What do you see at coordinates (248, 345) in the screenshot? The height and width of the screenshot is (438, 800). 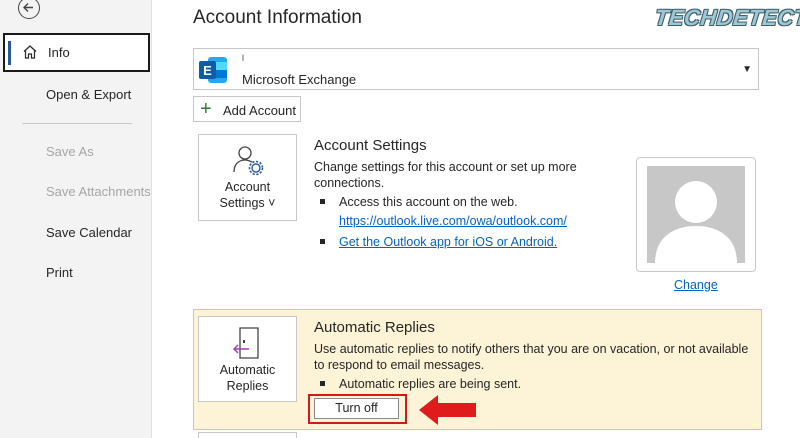 I see `door-arrow-icon` at bounding box center [248, 345].